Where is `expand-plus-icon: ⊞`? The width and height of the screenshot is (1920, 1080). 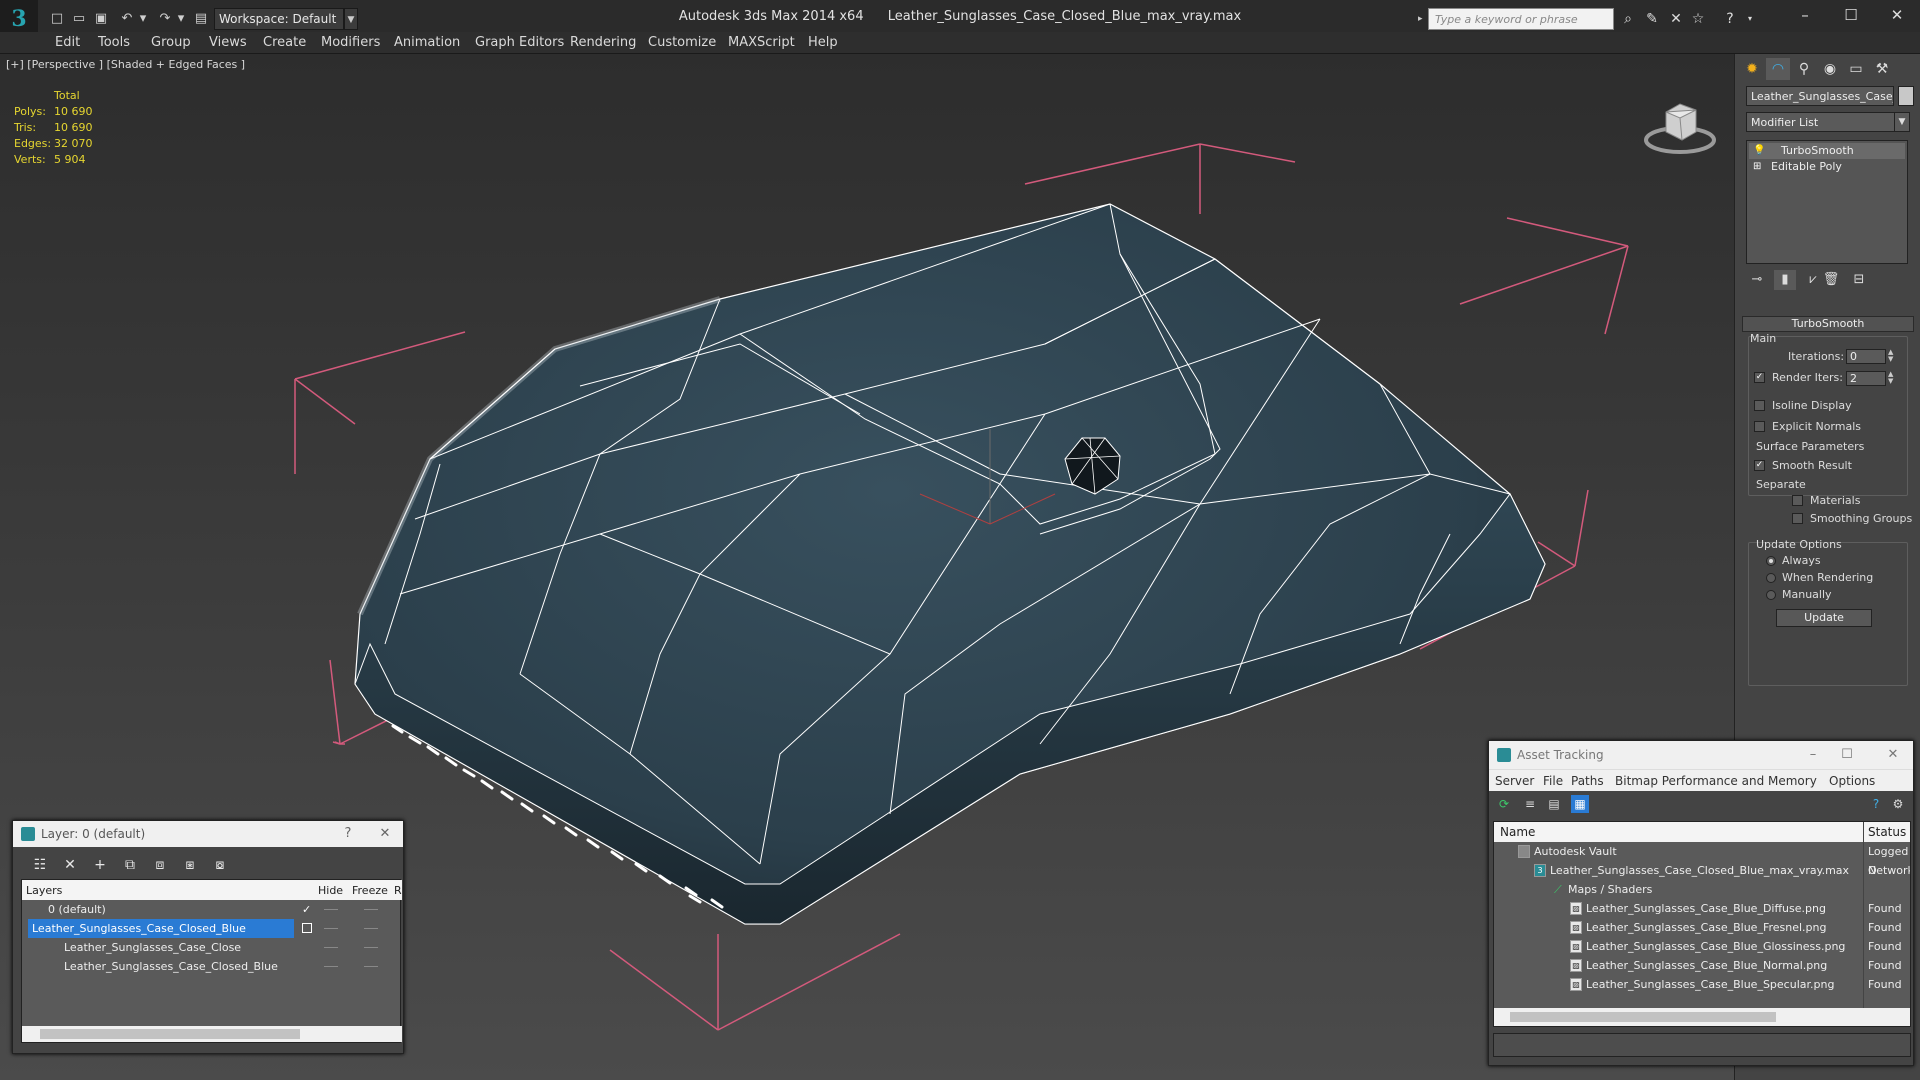
expand-plus-icon: ⊞ is located at coordinates (1758, 167).